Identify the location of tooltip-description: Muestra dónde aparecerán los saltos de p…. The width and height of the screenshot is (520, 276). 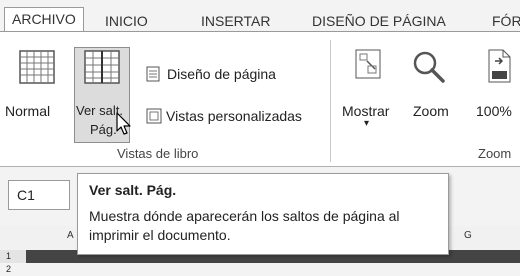
(244, 225).